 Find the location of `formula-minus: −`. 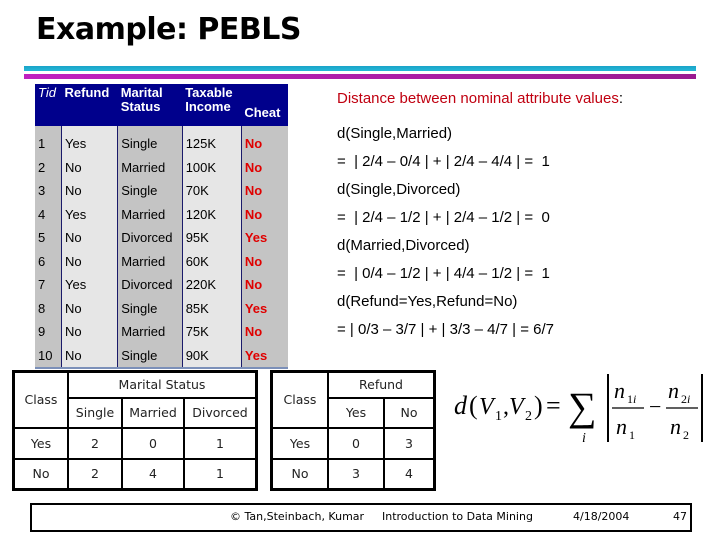

formula-minus: − is located at coordinates (655, 406).